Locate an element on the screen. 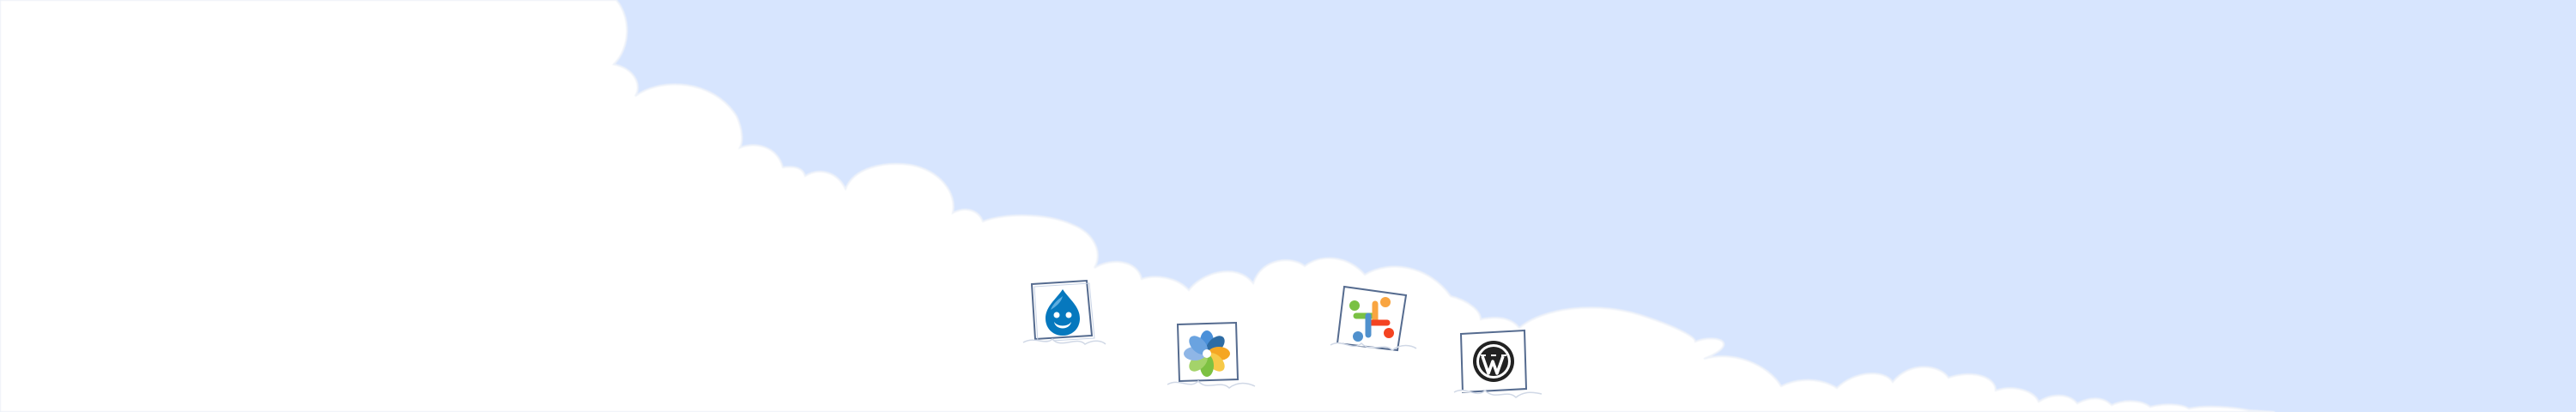 This screenshot has width=2576, height=412. joomla-knot-icon is located at coordinates (1373, 318).